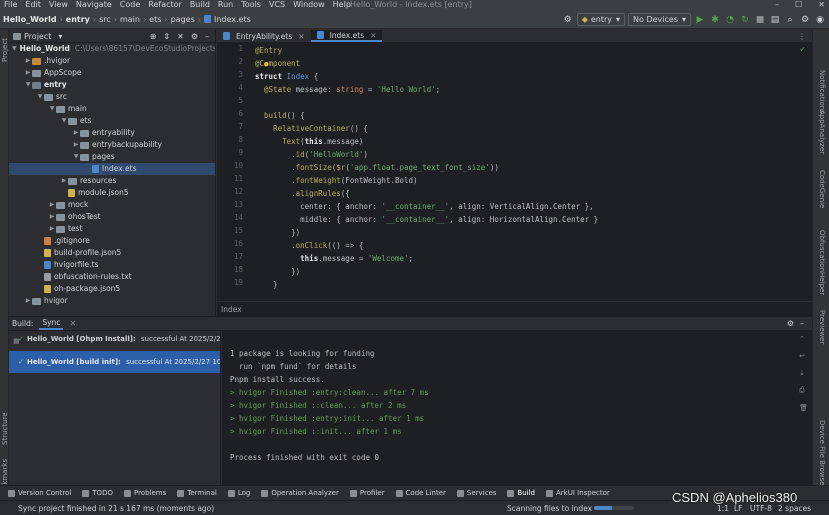 This screenshot has height=515, width=829. I want to click on tree-item-hvigor: ▶ .hvigor, so click(112, 61).